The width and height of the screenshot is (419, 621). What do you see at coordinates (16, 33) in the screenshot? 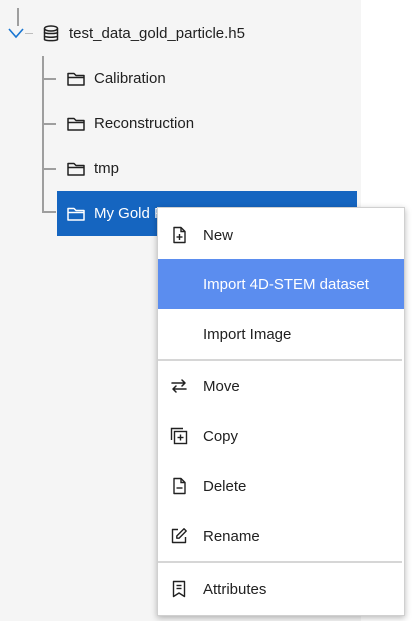
I see `chevron-down-icon` at bounding box center [16, 33].